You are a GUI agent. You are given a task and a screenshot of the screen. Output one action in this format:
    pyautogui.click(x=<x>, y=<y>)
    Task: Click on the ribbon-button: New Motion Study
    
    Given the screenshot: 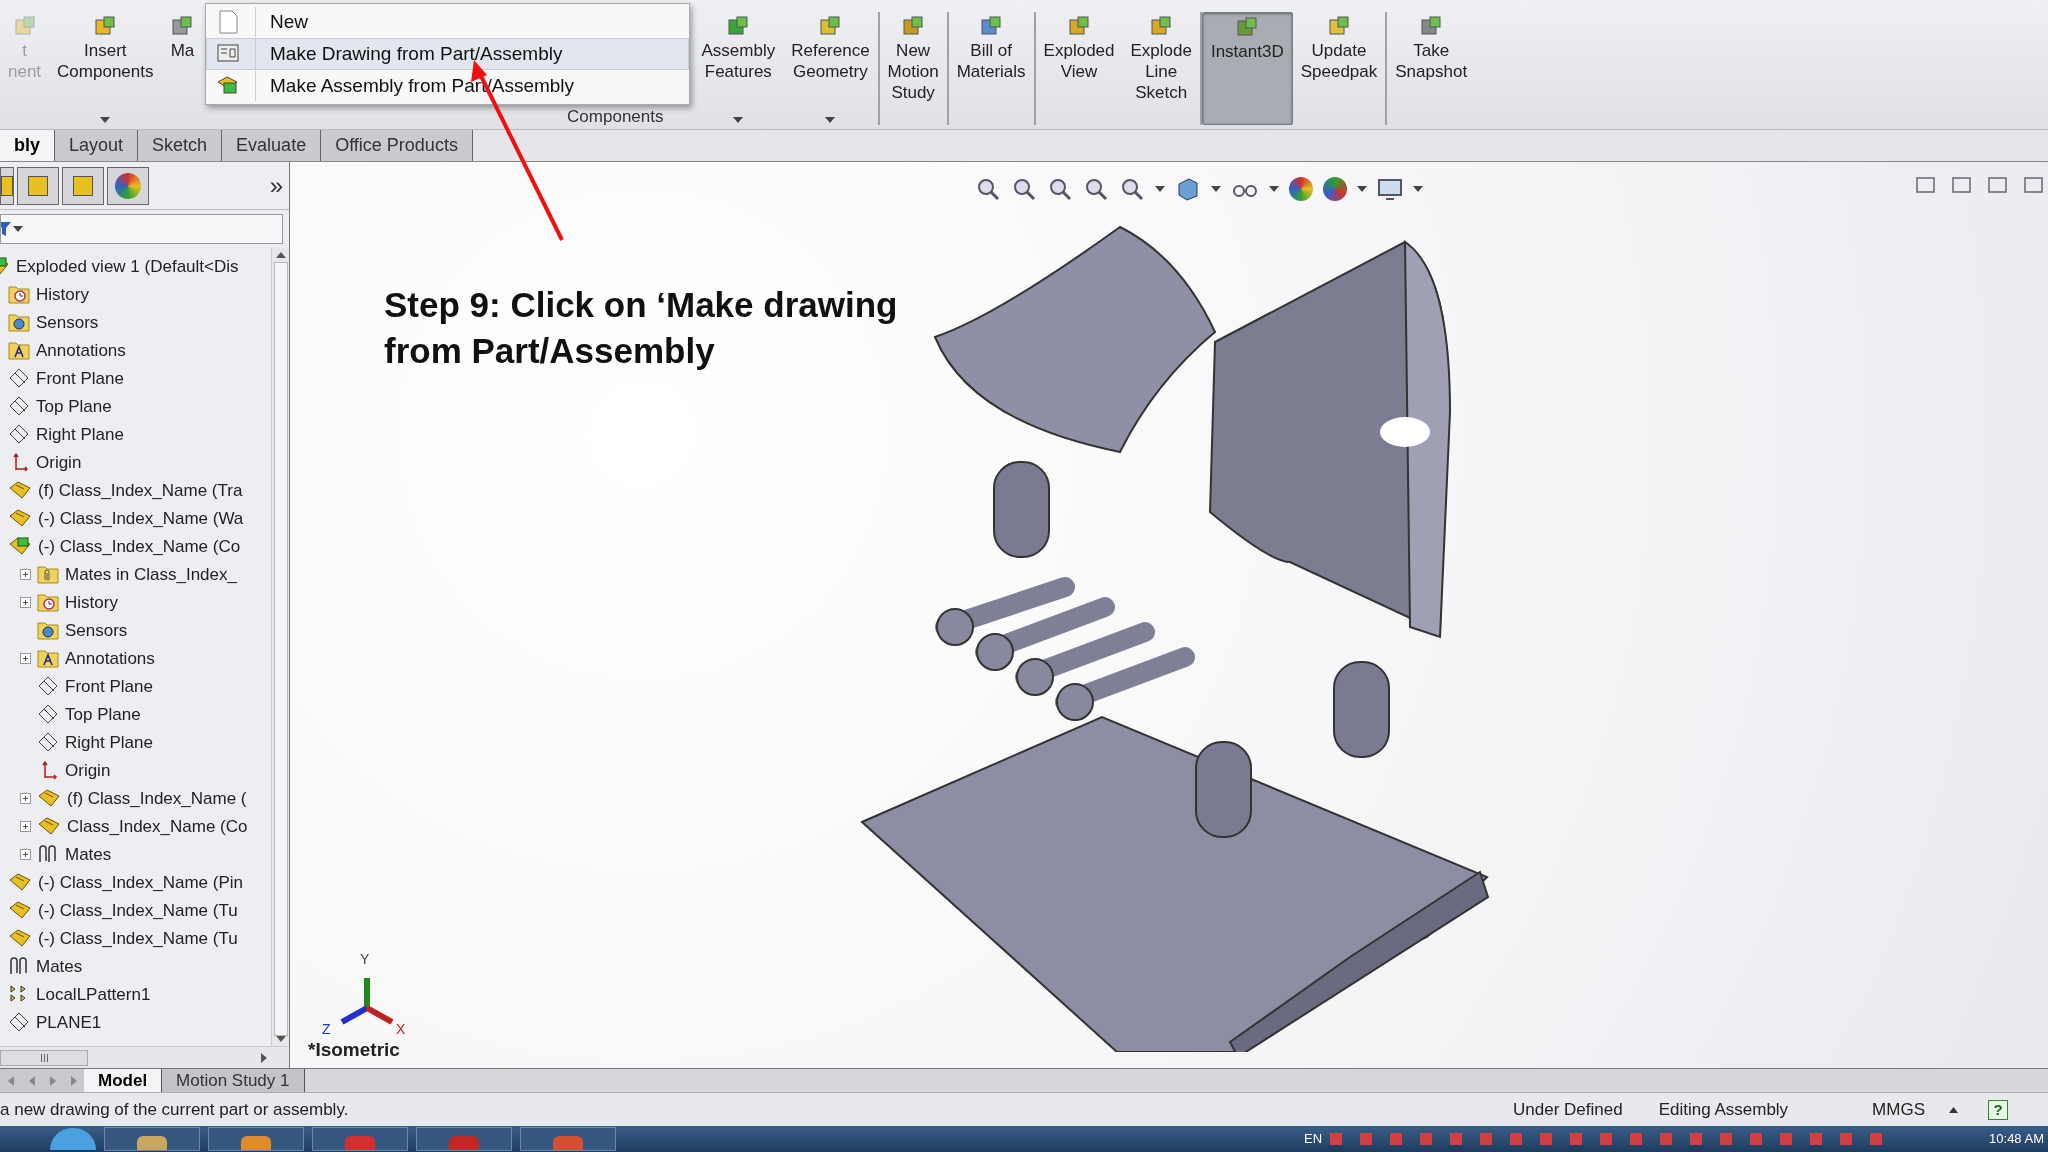 What is the action you would take?
    pyautogui.click(x=914, y=68)
    